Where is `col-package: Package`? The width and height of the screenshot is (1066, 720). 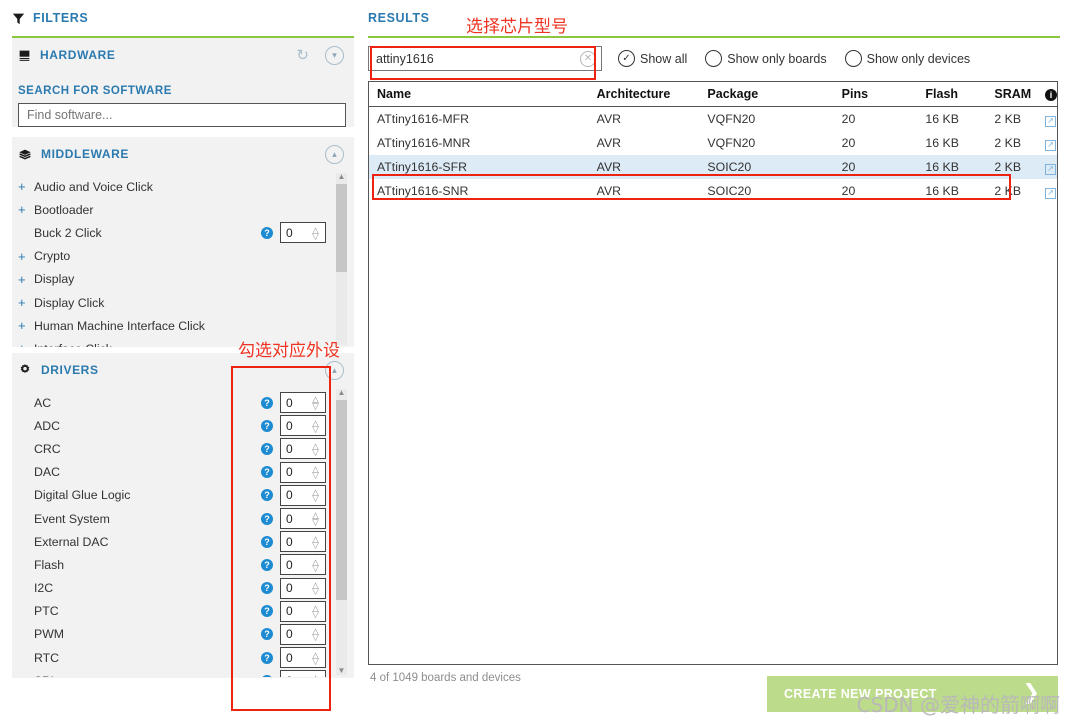
col-package: Package is located at coordinates (774, 94).